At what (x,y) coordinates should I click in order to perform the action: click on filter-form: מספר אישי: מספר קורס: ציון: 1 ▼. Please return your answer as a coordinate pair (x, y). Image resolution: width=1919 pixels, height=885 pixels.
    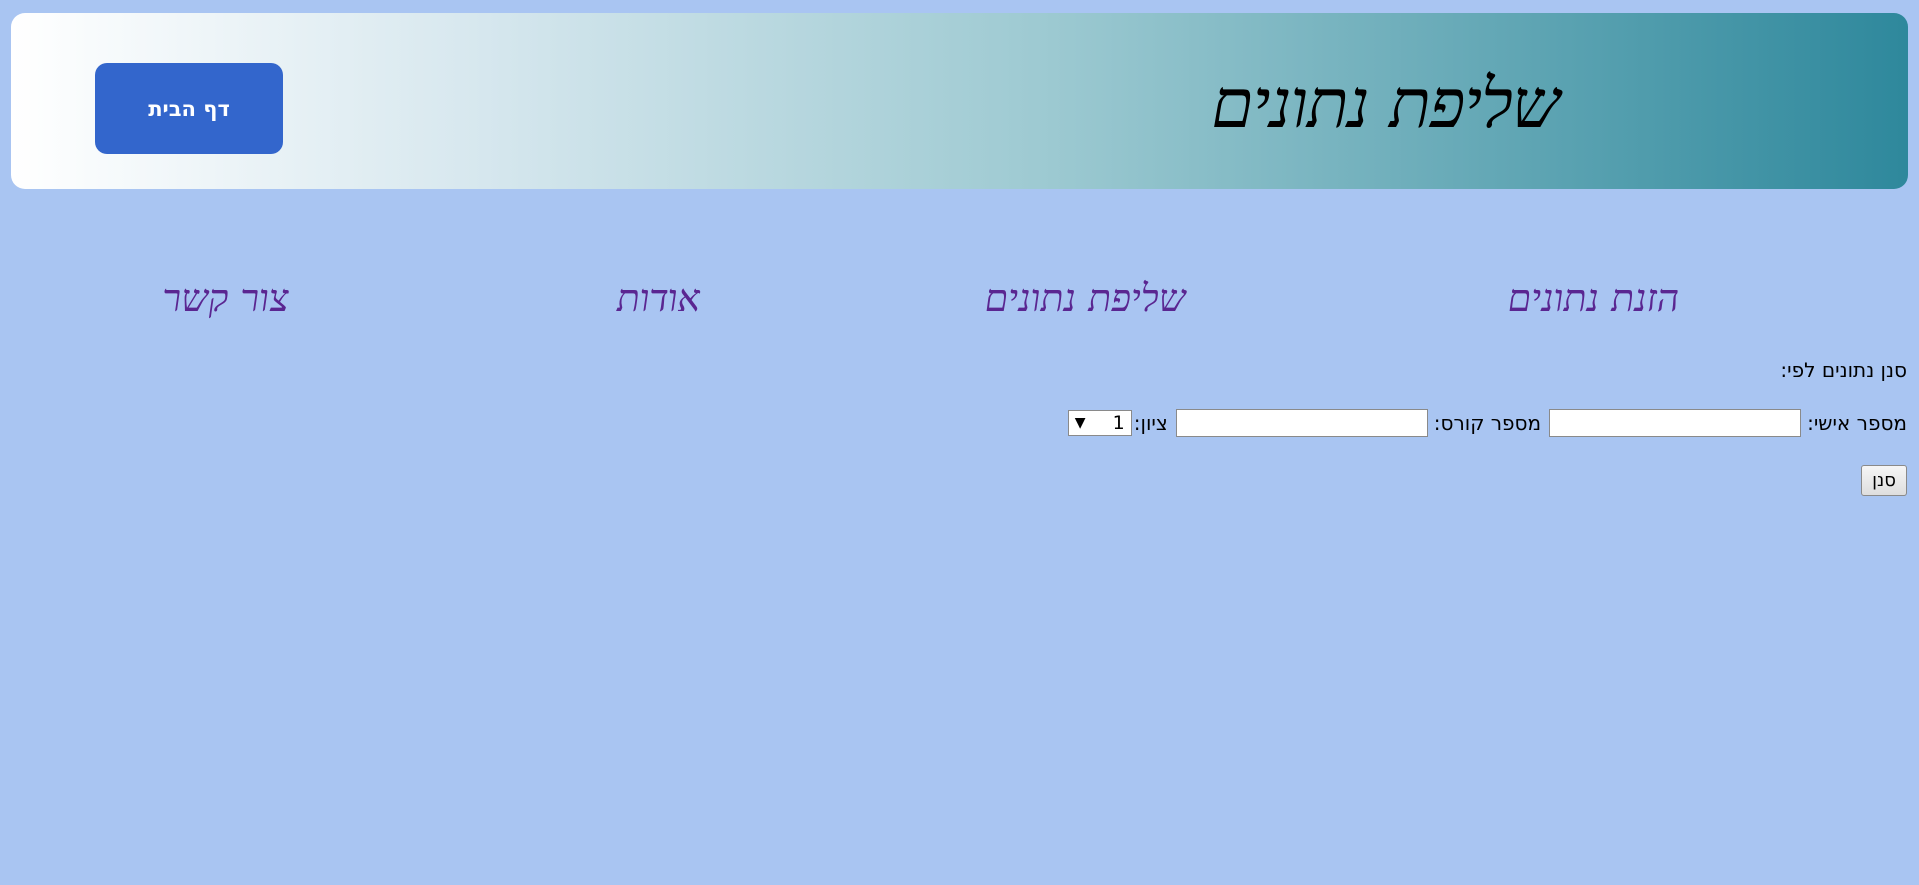
    Looking at the image, I should click on (1487, 423).